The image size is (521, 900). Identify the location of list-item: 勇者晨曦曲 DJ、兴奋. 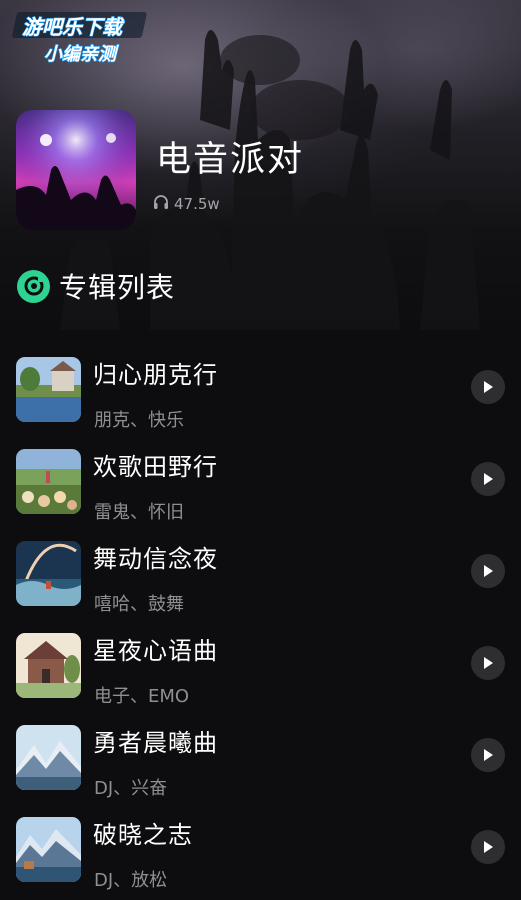
(260, 762).